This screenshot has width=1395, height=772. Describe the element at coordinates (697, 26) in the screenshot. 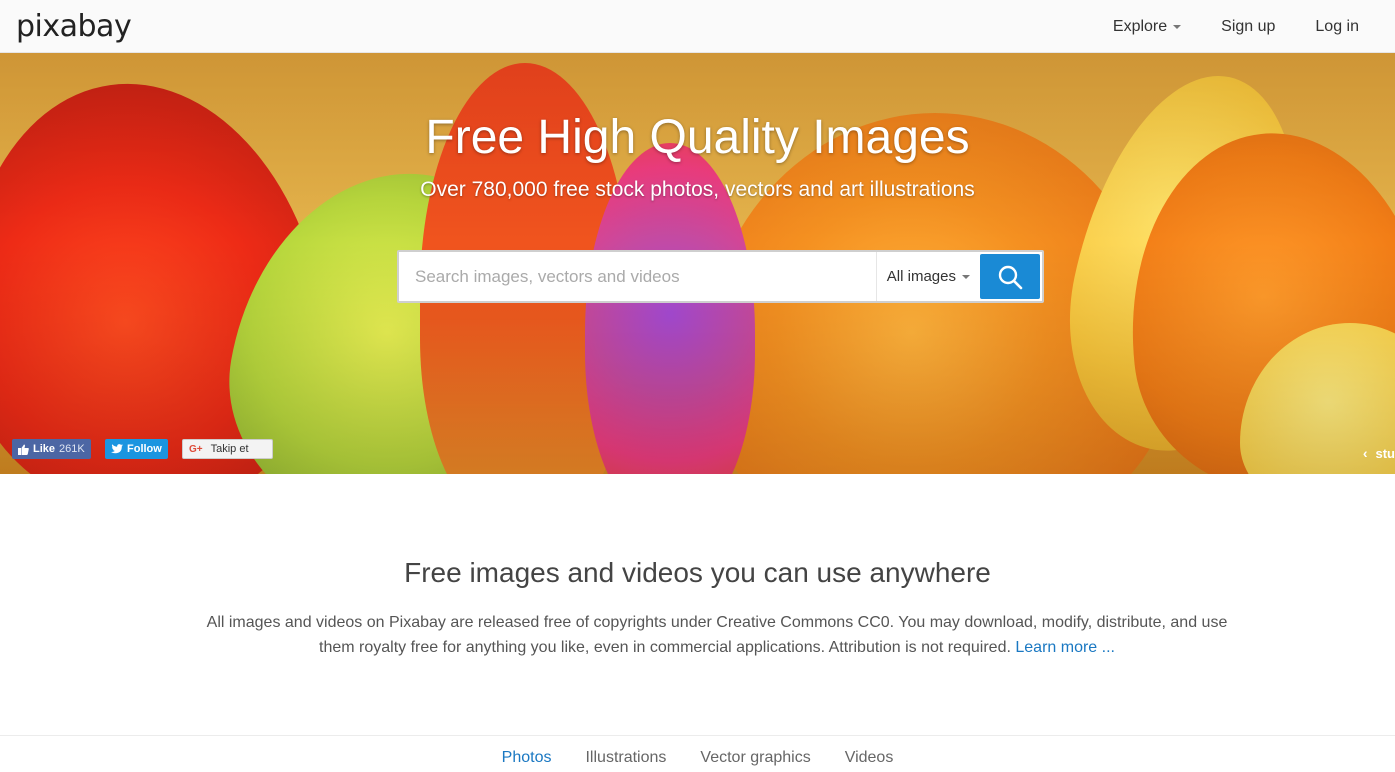

I see `top-navbar: pixabay Explore Sign up Log in` at that location.